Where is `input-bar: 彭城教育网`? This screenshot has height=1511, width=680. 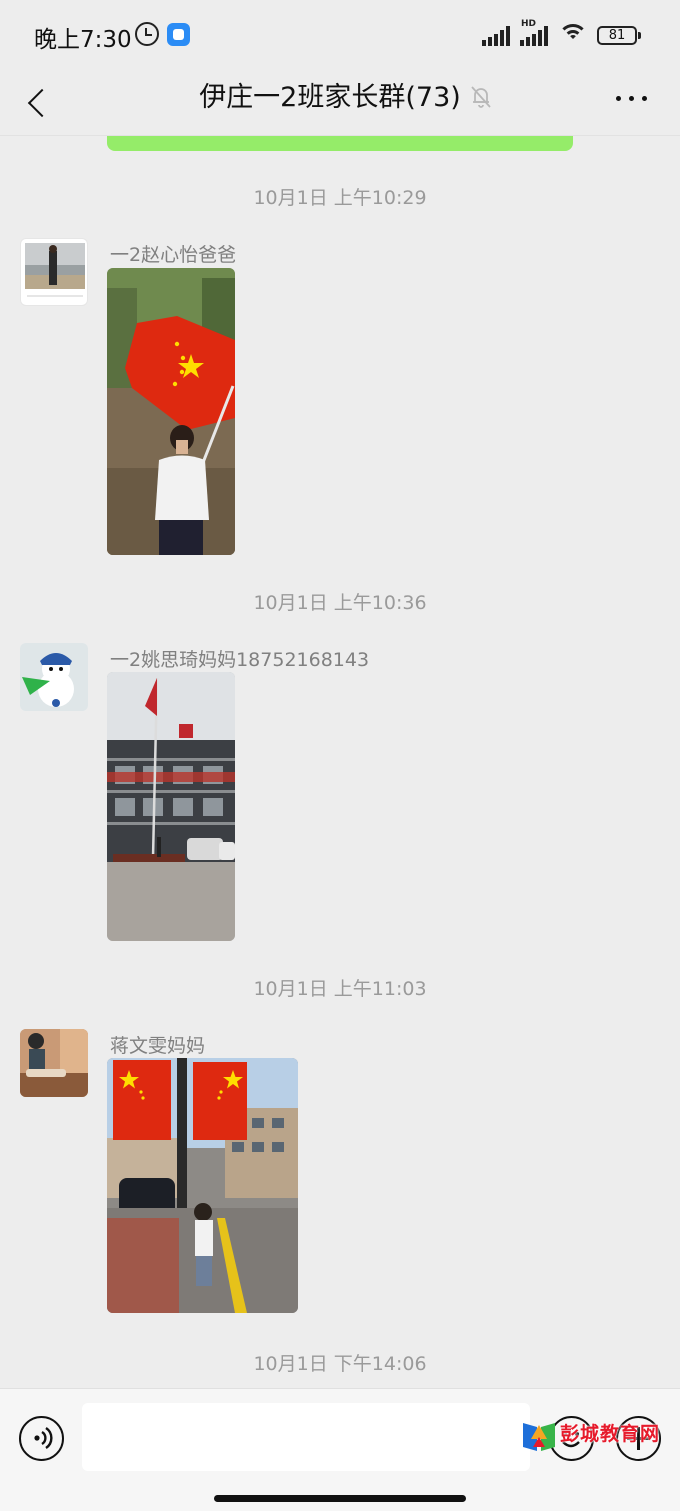
input-bar: 彭城教育网 is located at coordinates (340, 1449).